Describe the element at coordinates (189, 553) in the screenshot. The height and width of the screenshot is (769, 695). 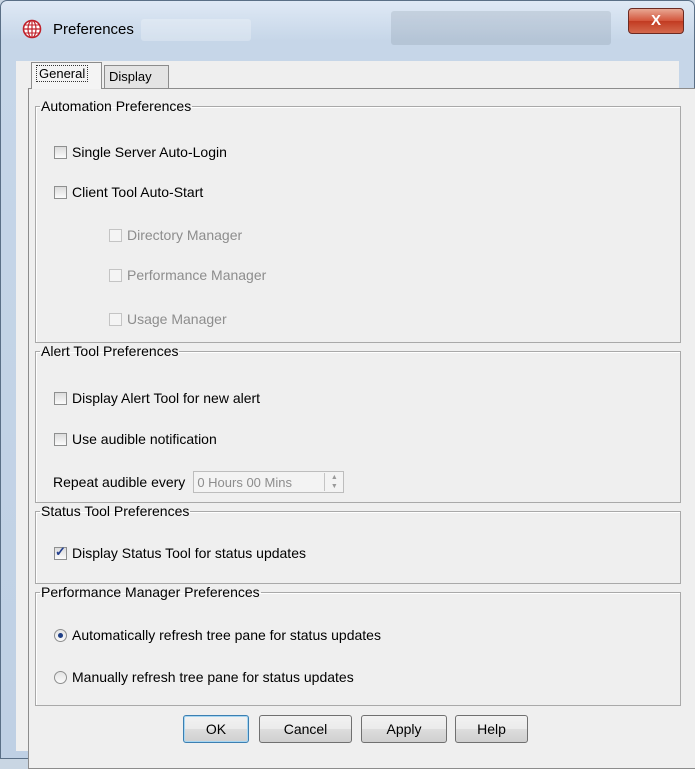
I see `display-status-tool-label: Display Status Tool for status updates` at that location.